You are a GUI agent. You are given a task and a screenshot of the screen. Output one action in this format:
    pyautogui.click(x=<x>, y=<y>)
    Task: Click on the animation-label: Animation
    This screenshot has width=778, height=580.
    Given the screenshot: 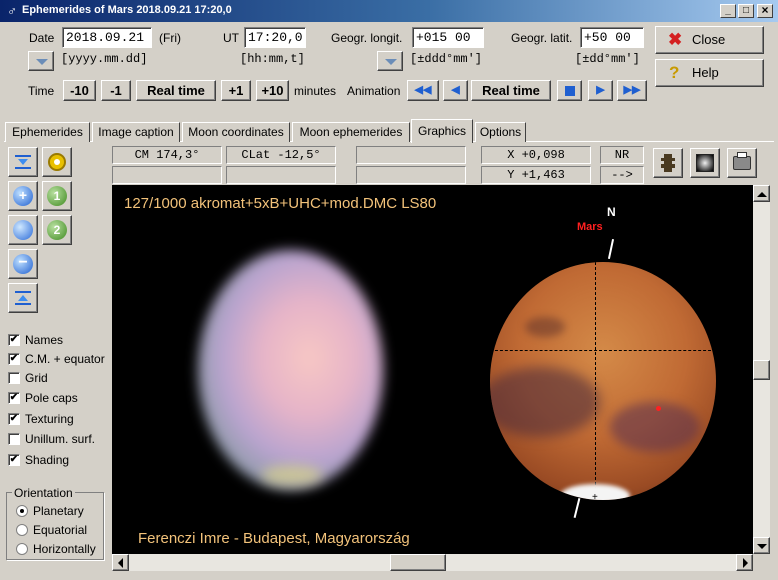 What is the action you would take?
    pyautogui.click(x=374, y=91)
    